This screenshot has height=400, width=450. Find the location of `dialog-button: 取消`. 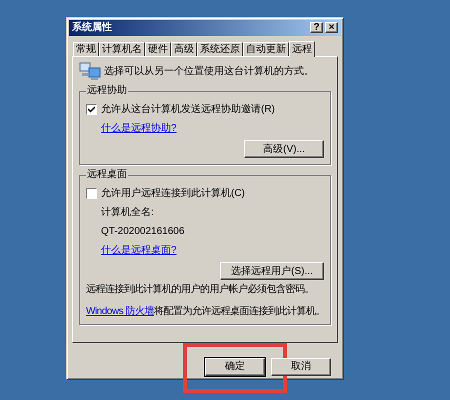

dialog-button: 取消 is located at coordinates (301, 367).